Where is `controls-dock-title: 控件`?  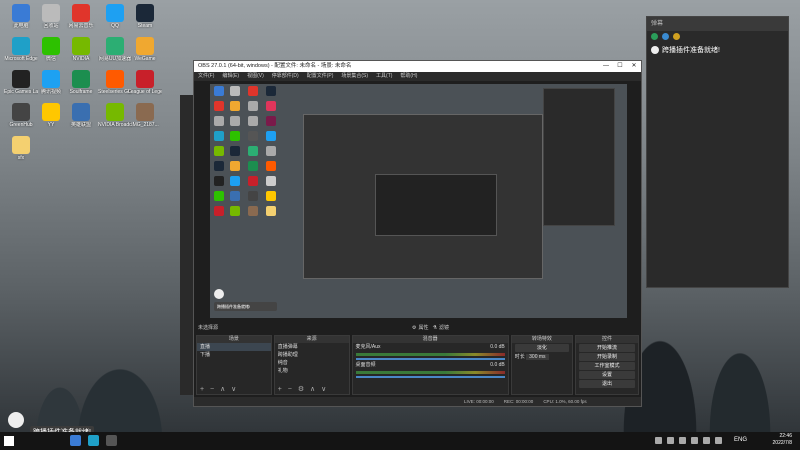 controls-dock-title: 控件 is located at coordinates (606, 339).